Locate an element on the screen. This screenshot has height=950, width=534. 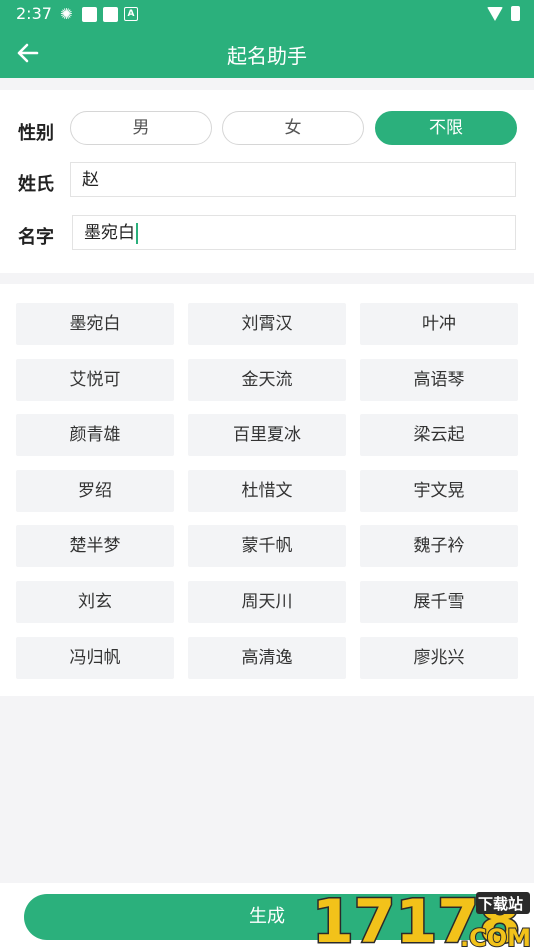
status-time: 2:37 is located at coordinates (34, 13).